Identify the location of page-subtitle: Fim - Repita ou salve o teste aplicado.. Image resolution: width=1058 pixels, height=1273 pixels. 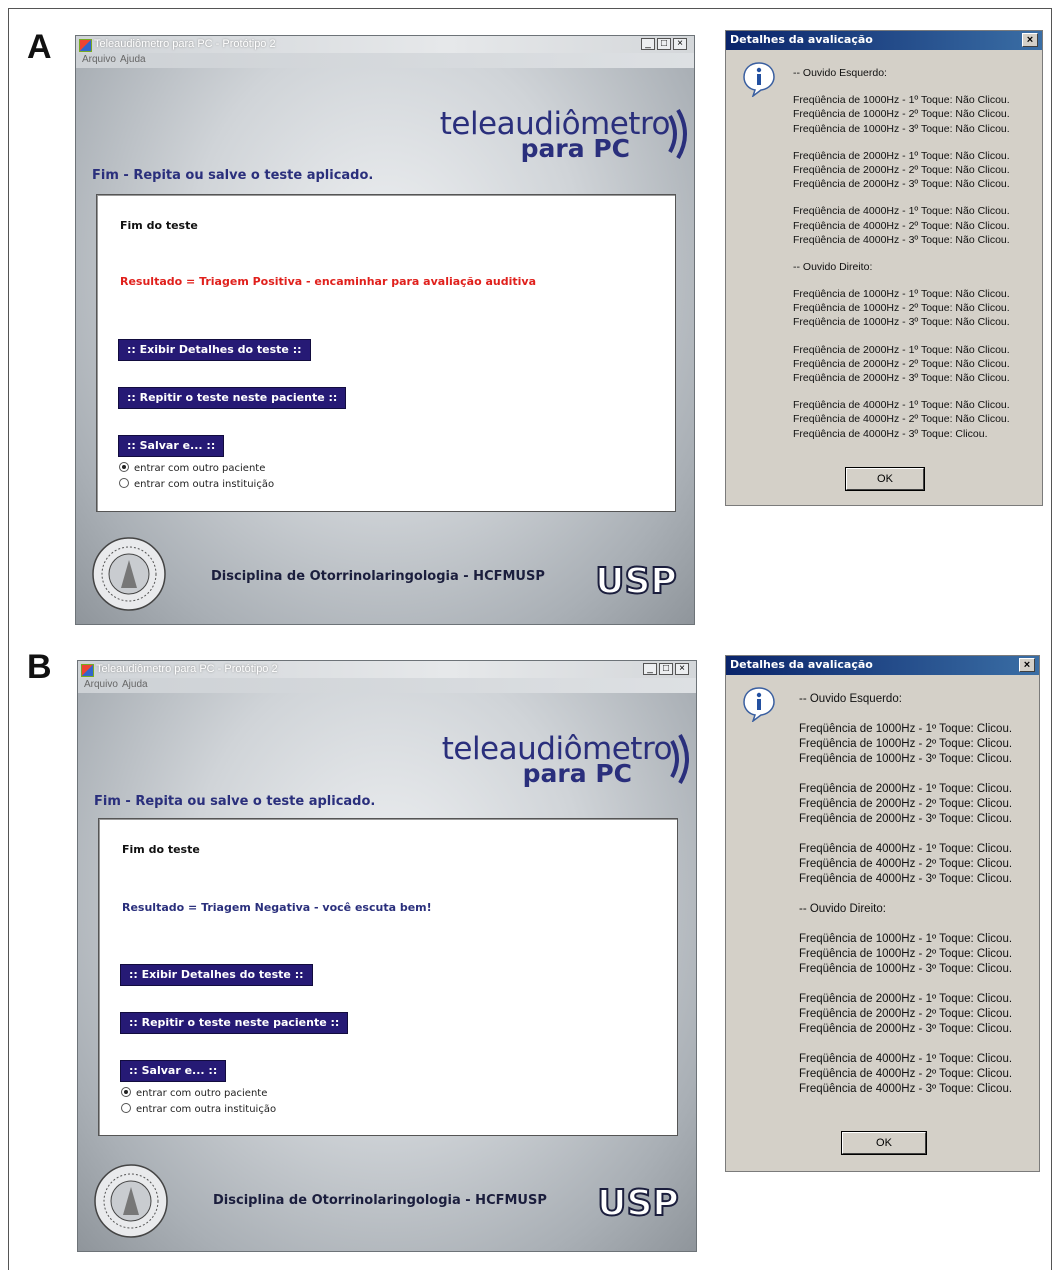
(233, 175).